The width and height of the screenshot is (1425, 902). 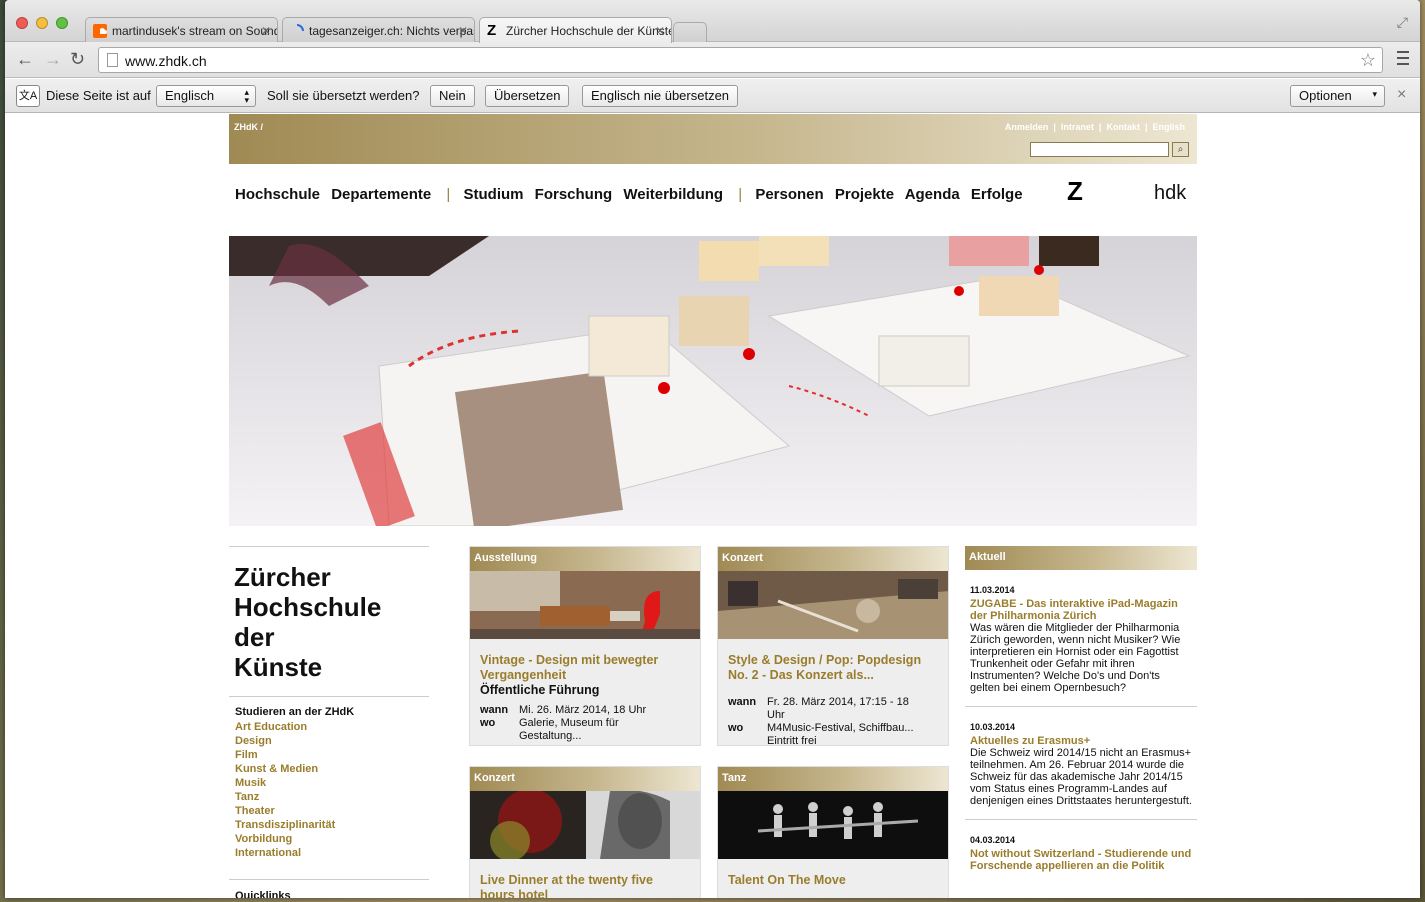 I want to click on close-window-button, so click(x=22, y=23).